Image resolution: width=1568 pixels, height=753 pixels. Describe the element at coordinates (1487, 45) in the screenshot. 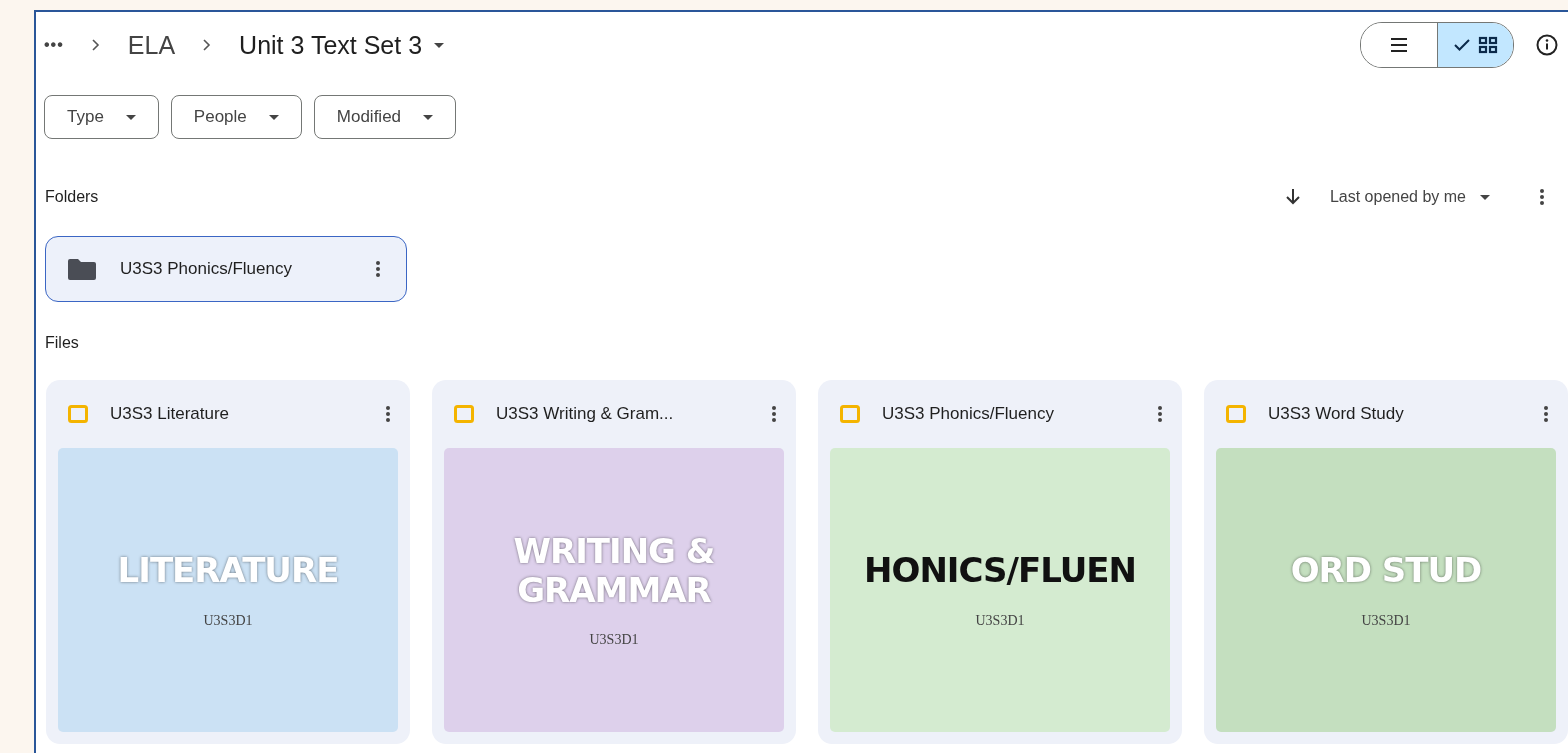

I see `grid-icon` at that location.